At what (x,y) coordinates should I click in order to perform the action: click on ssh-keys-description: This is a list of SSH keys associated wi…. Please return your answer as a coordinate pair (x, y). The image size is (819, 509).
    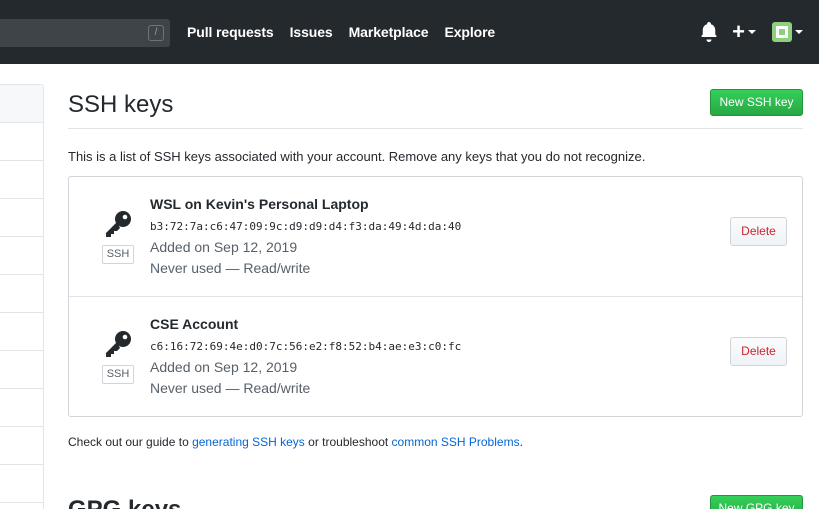
    Looking at the image, I should click on (357, 156).